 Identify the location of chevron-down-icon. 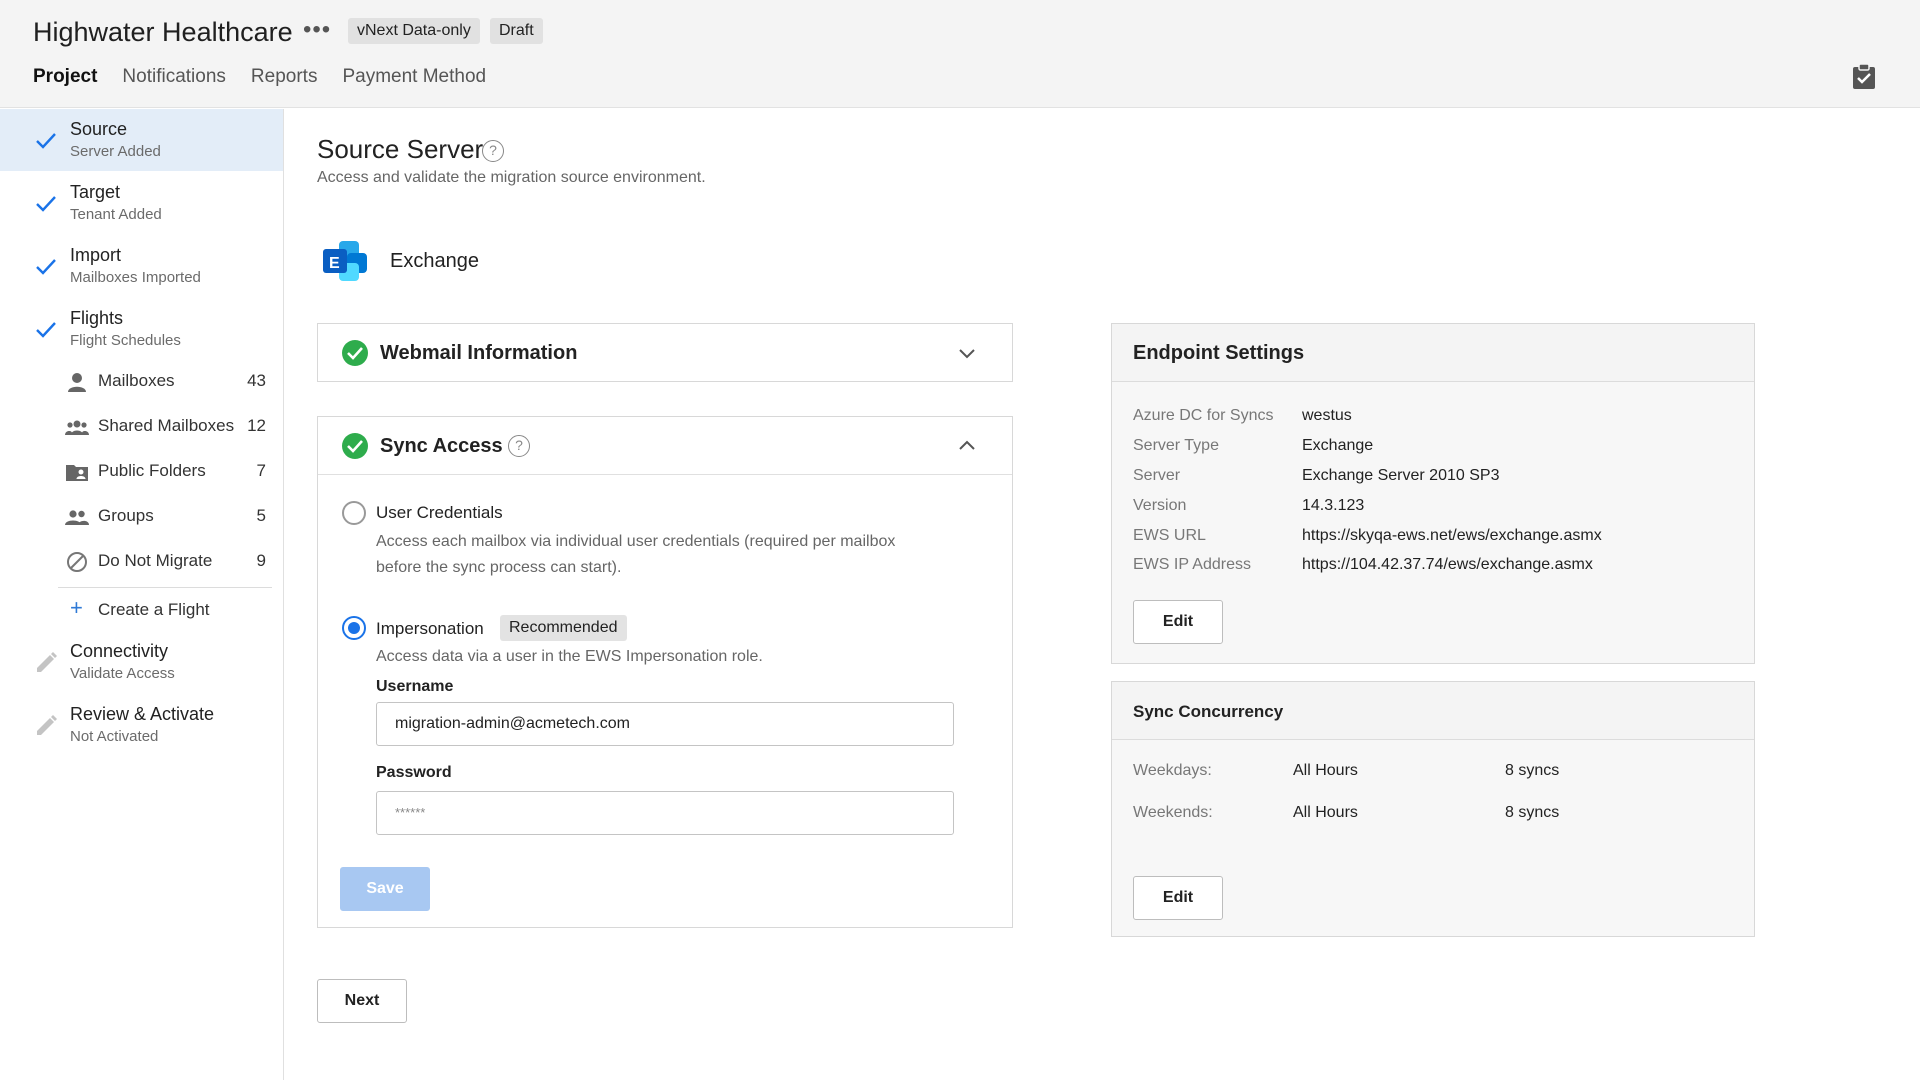
(967, 354).